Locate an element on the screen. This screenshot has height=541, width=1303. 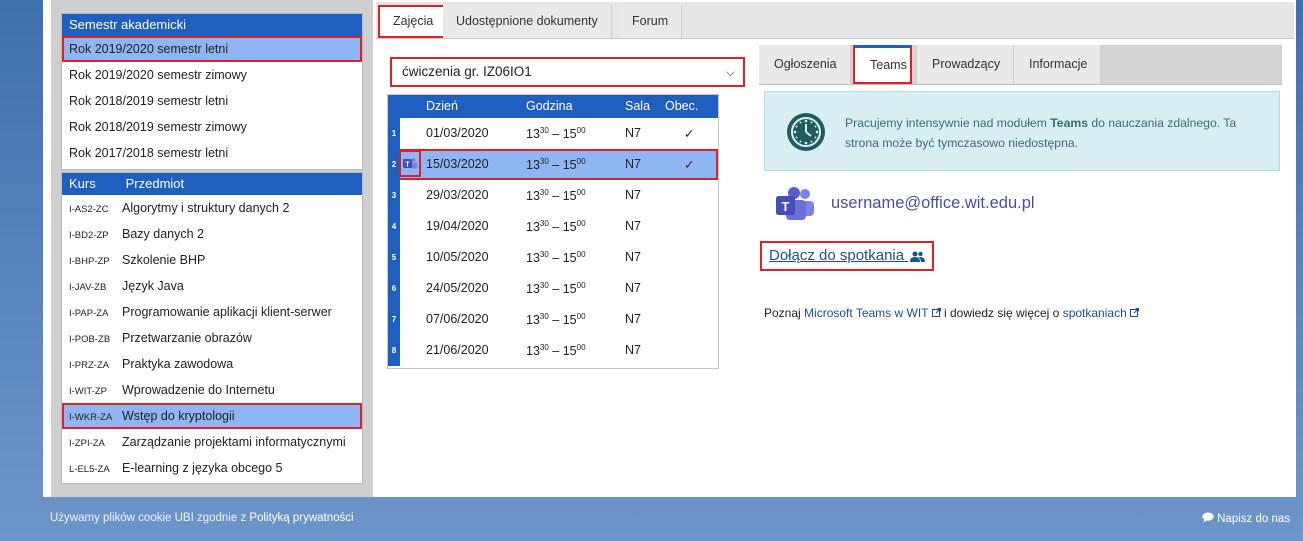
schedule-row: 5 10/05/2020 1330 – 1500 N7 is located at coordinates (553, 257).